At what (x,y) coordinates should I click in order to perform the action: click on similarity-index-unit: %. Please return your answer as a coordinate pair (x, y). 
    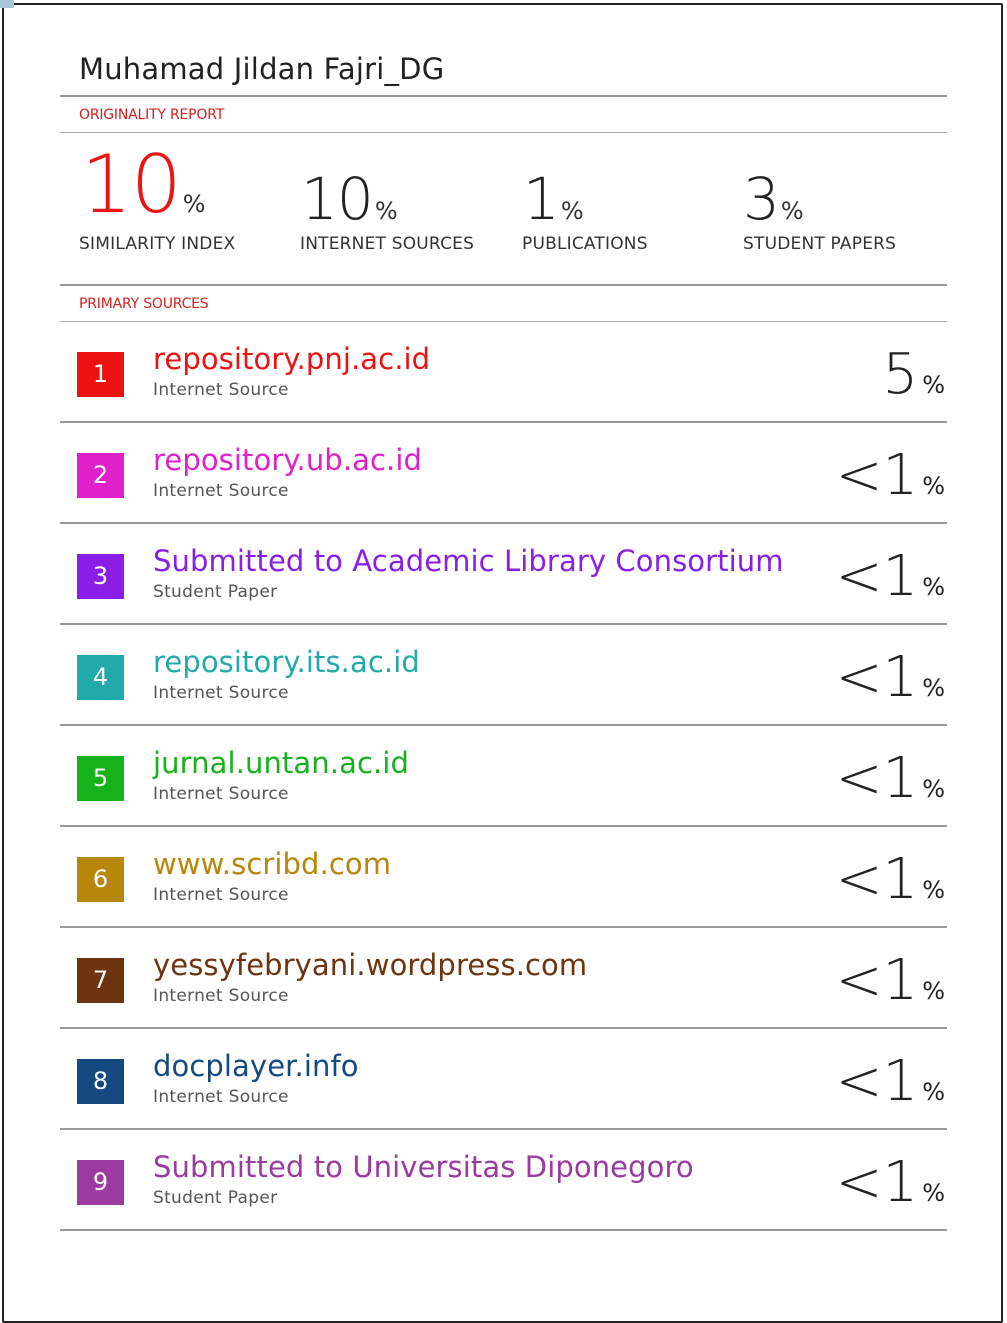
    Looking at the image, I should click on (194, 204).